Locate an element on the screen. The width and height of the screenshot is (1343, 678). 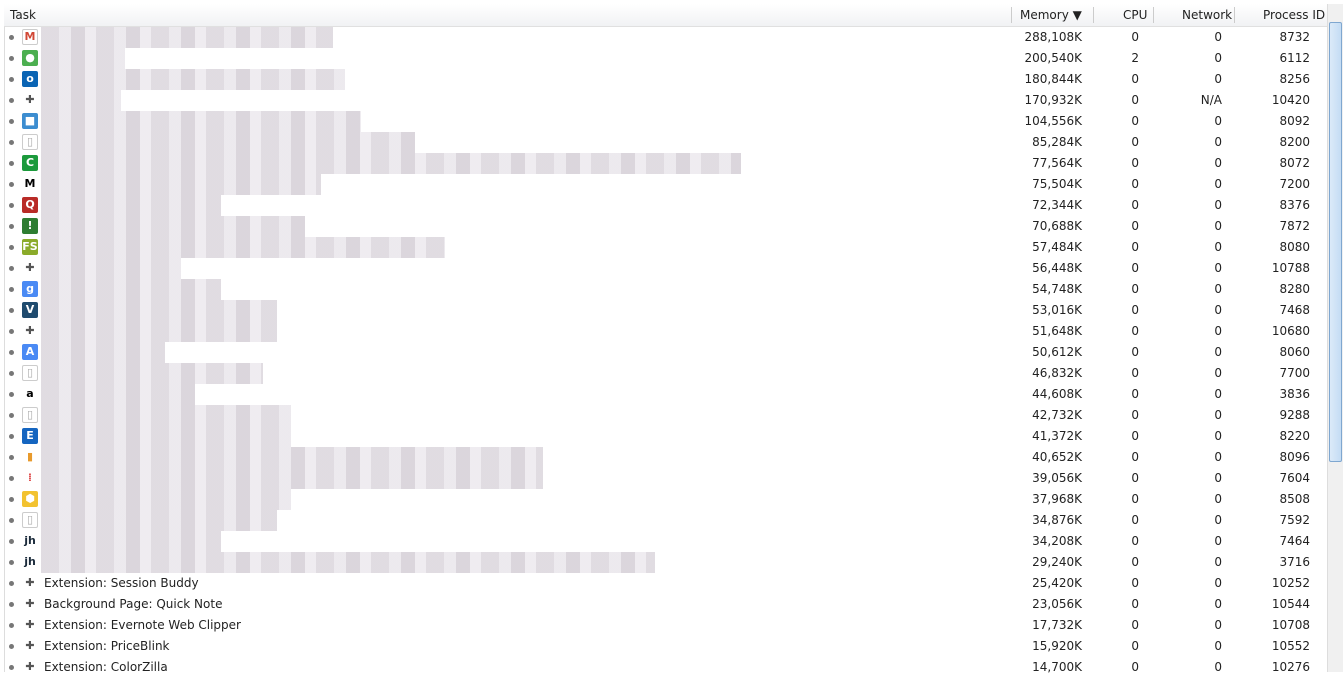
table-row: ▯ 85,284K 0 0 8200 is located at coordinates (666, 142).